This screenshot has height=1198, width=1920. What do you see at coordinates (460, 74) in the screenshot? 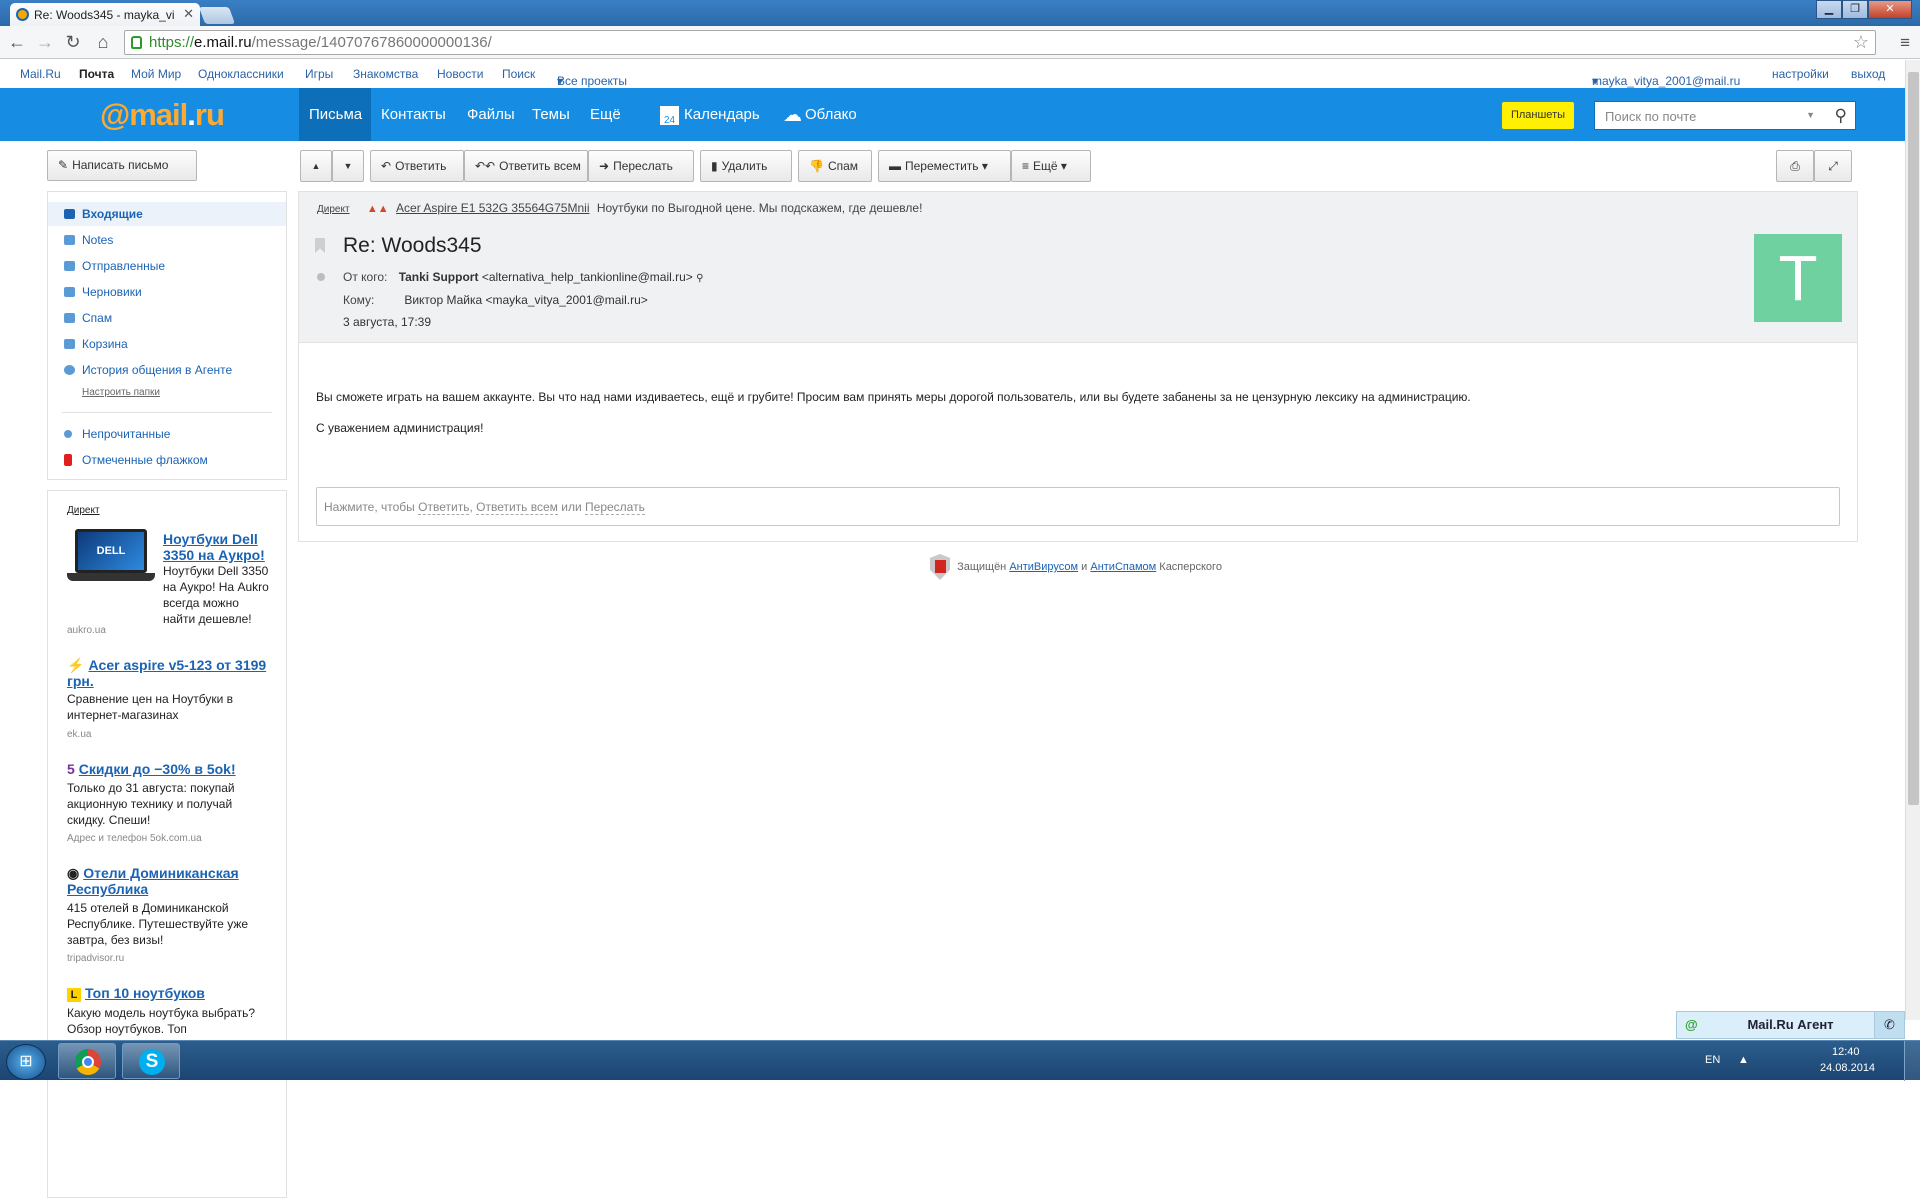
I see `link-novosti: Новости` at bounding box center [460, 74].